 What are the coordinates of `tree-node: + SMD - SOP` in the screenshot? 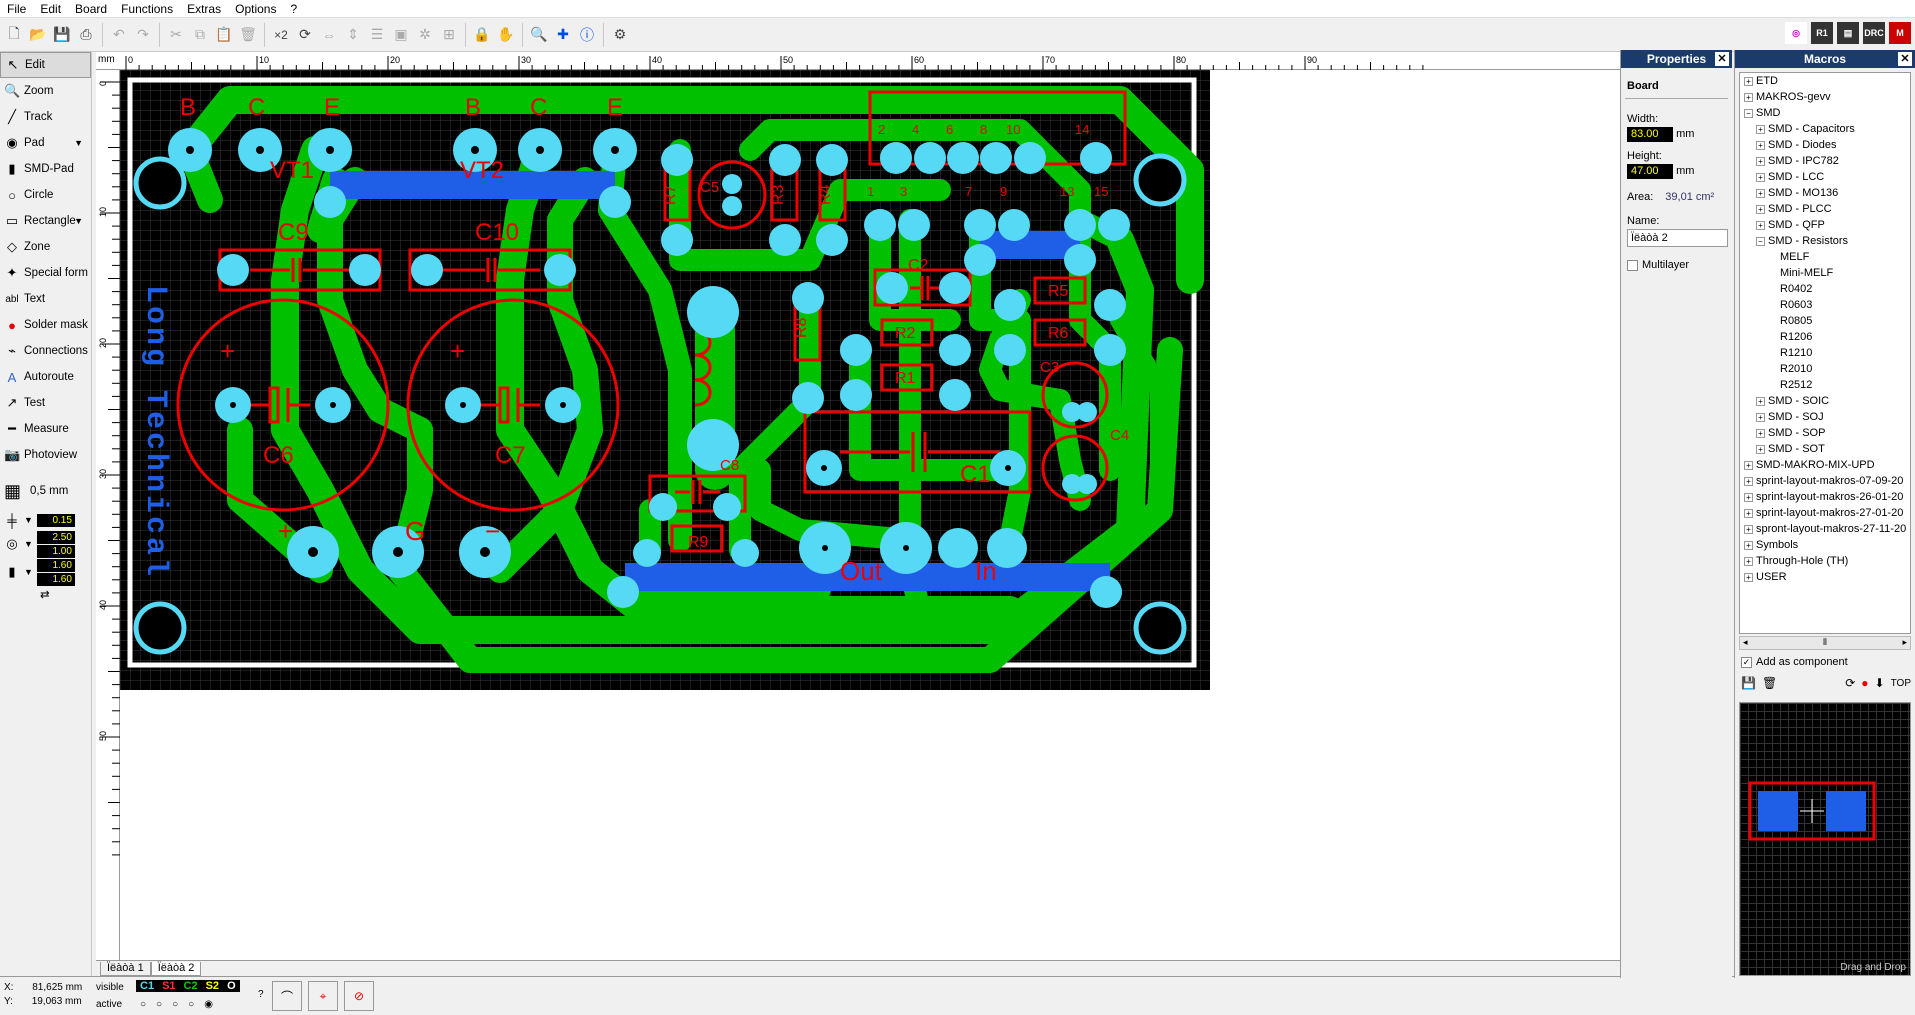 It's located at (1825, 433).